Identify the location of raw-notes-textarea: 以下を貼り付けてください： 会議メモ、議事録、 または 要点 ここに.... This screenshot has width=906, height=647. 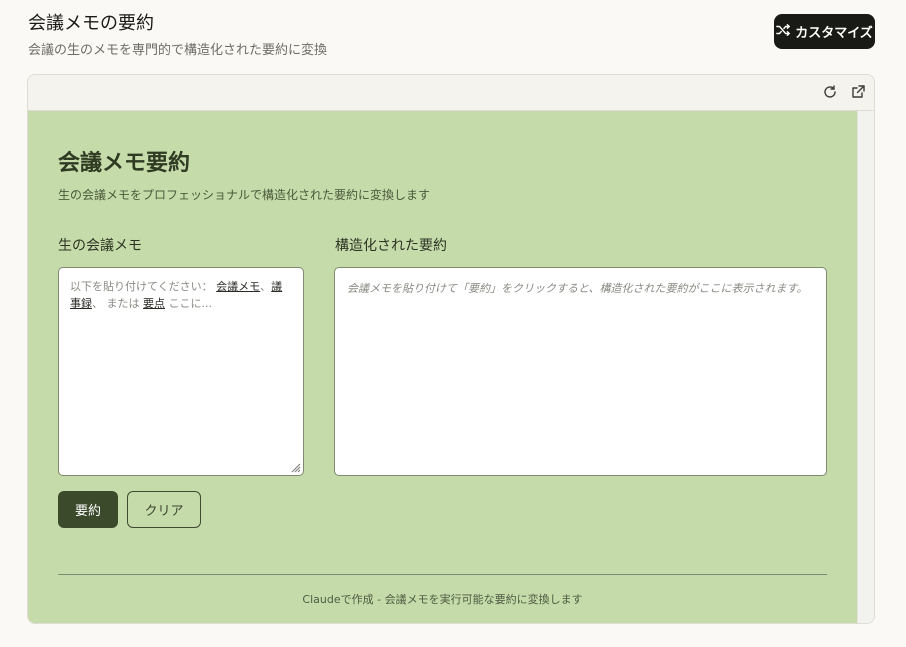
(181, 371).